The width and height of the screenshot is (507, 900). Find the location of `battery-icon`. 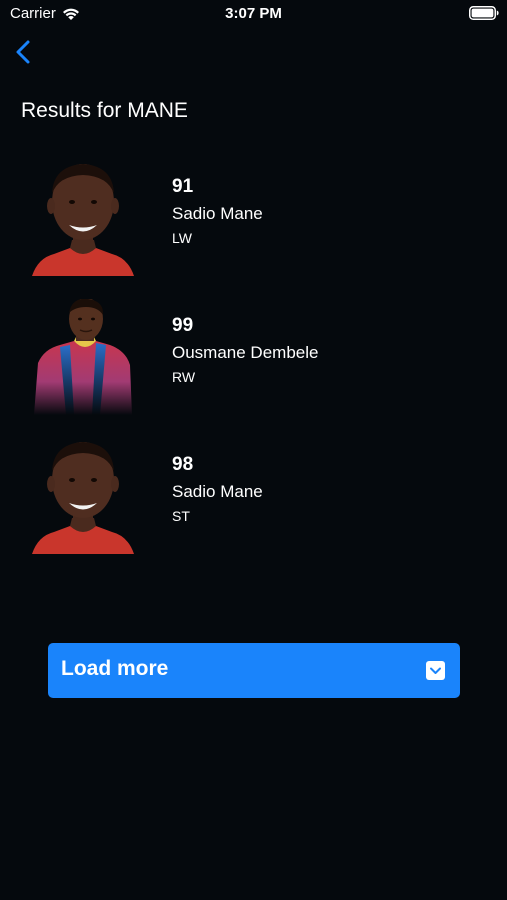

battery-icon is located at coordinates (484, 13).